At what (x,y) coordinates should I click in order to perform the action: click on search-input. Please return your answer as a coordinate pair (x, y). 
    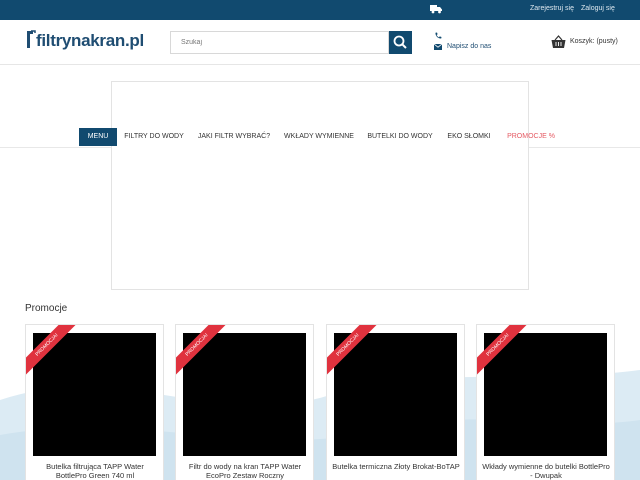
    Looking at the image, I should click on (279, 42).